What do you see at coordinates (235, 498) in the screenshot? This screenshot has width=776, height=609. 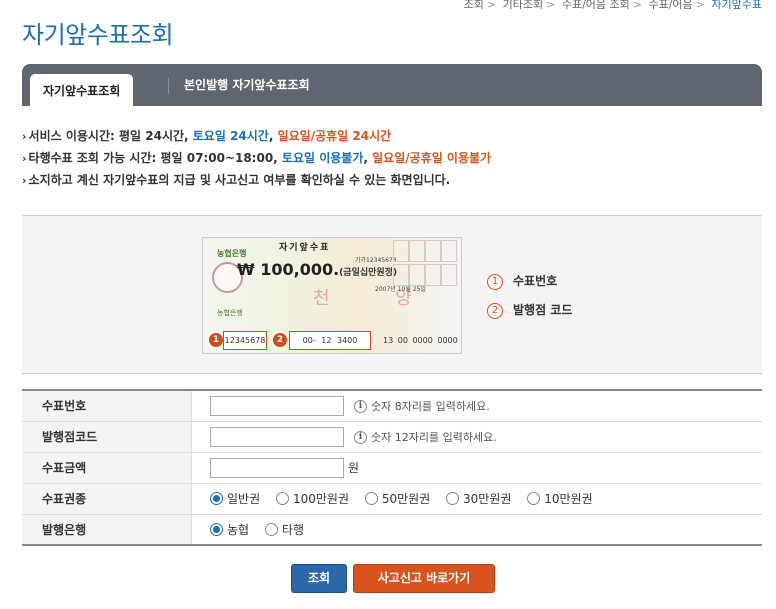 I see `radio-general: 일반권` at bounding box center [235, 498].